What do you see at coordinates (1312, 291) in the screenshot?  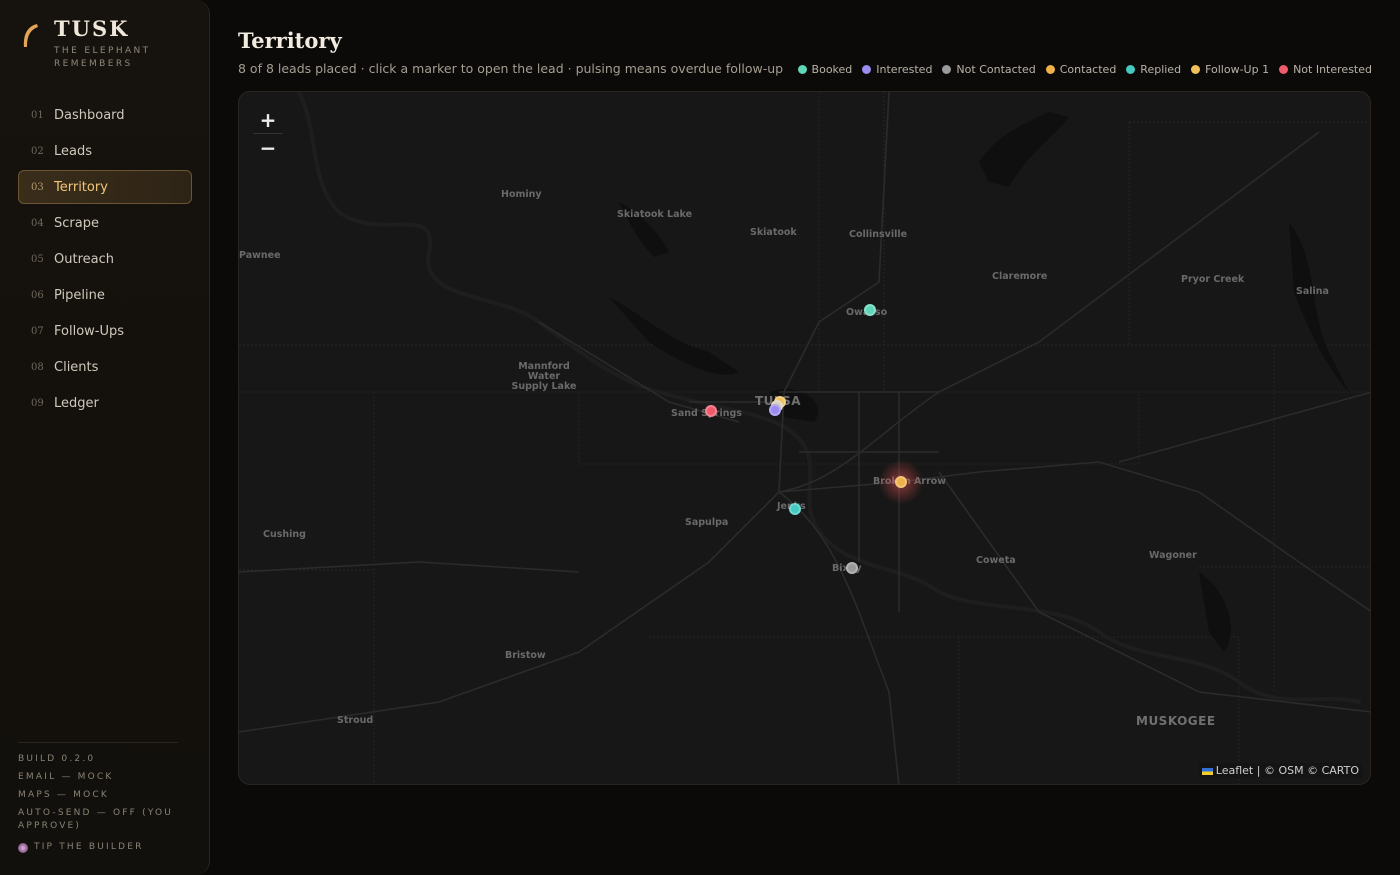 I see `place-label: Salina` at bounding box center [1312, 291].